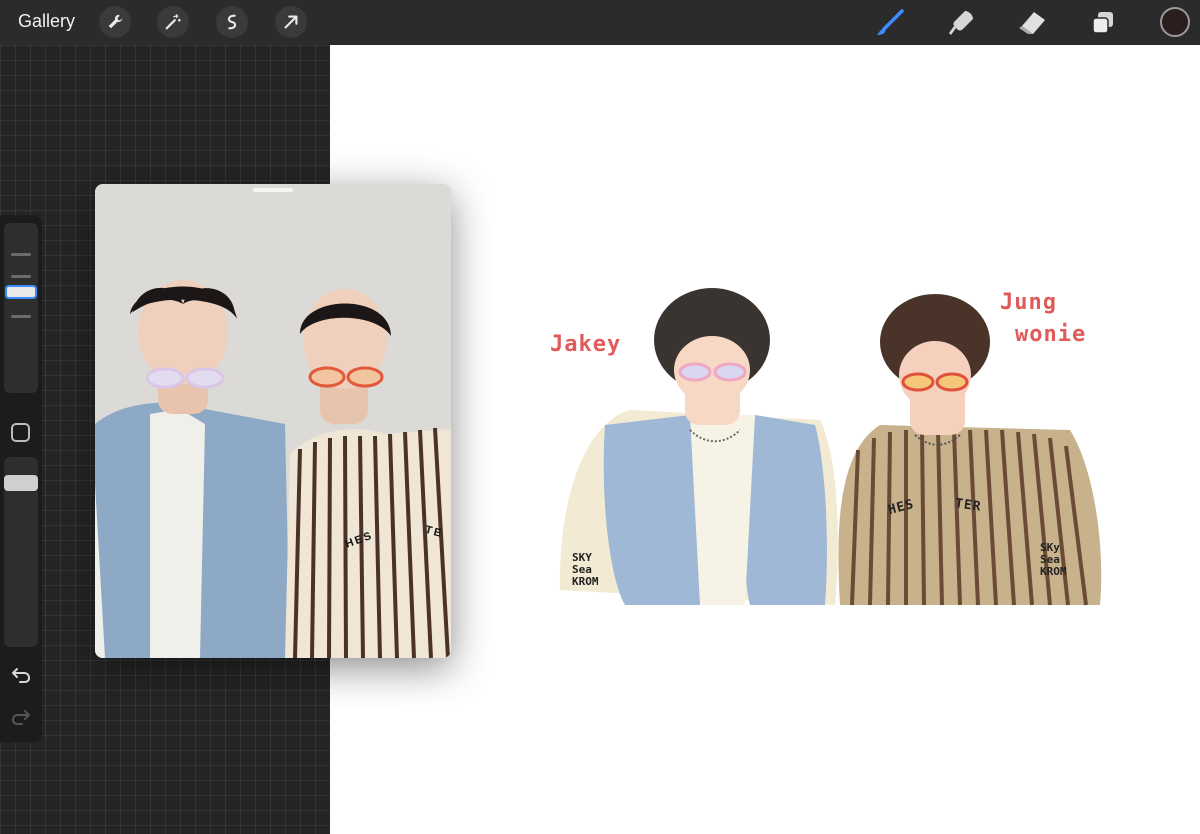 Image resolution: width=1200 pixels, height=834 pixels. What do you see at coordinates (21, 292) in the screenshot?
I see `brush-size-thumb` at bounding box center [21, 292].